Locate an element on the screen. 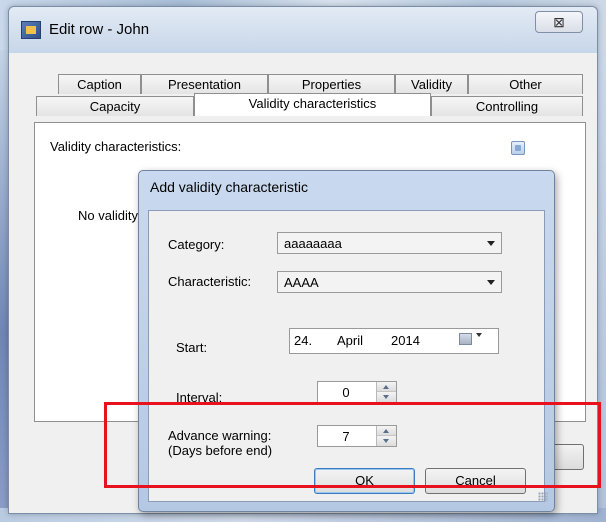 This screenshot has height=522, width=606. start-date-picker: 24. April 2014 is located at coordinates (394, 341).